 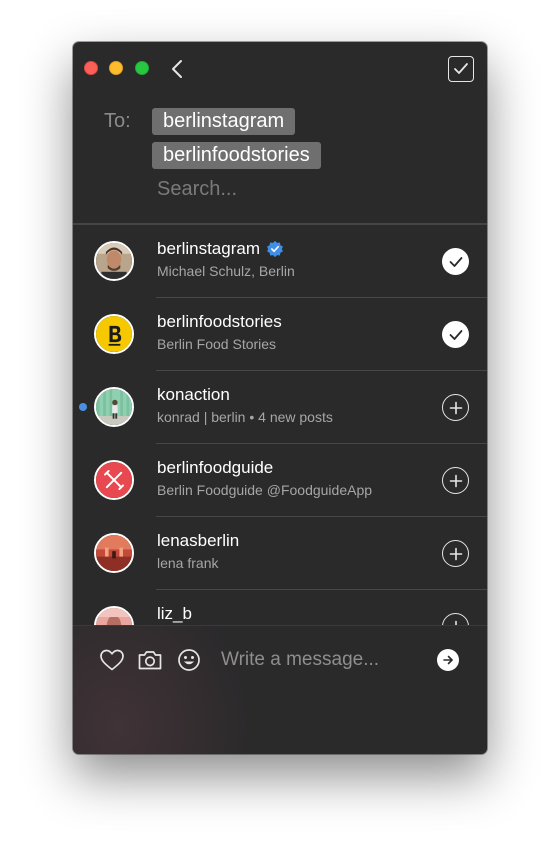 I want to click on camera-button, so click(x=150, y=660).